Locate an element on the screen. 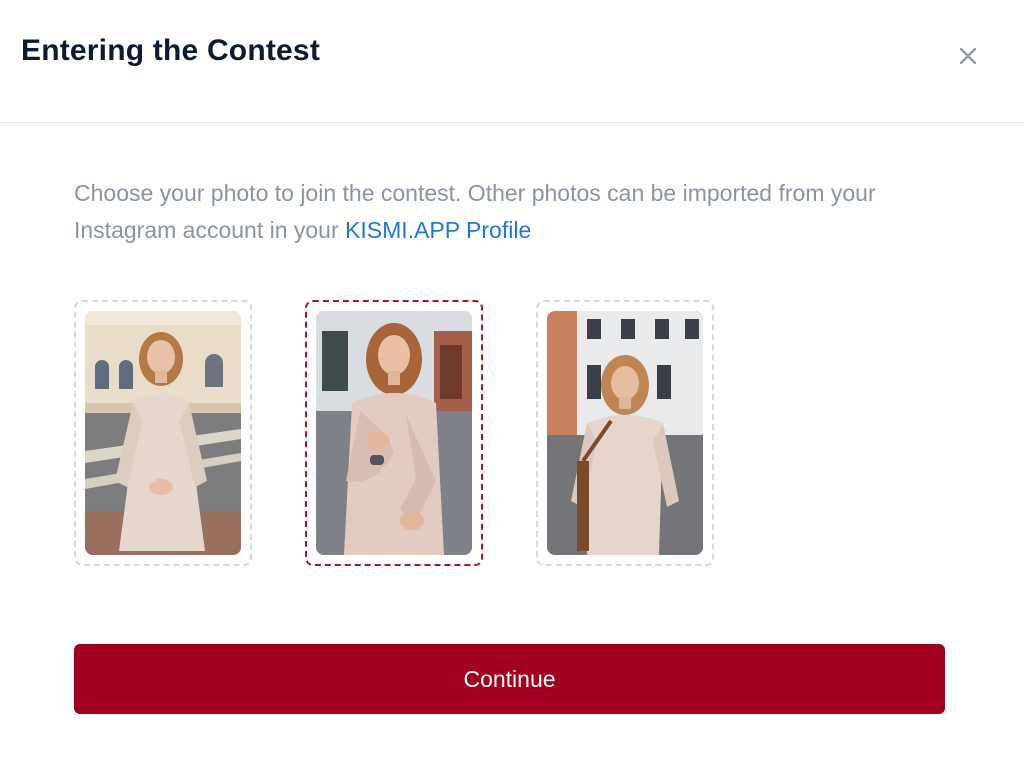  continue-button: Continue is located at coordinates (509, 679).